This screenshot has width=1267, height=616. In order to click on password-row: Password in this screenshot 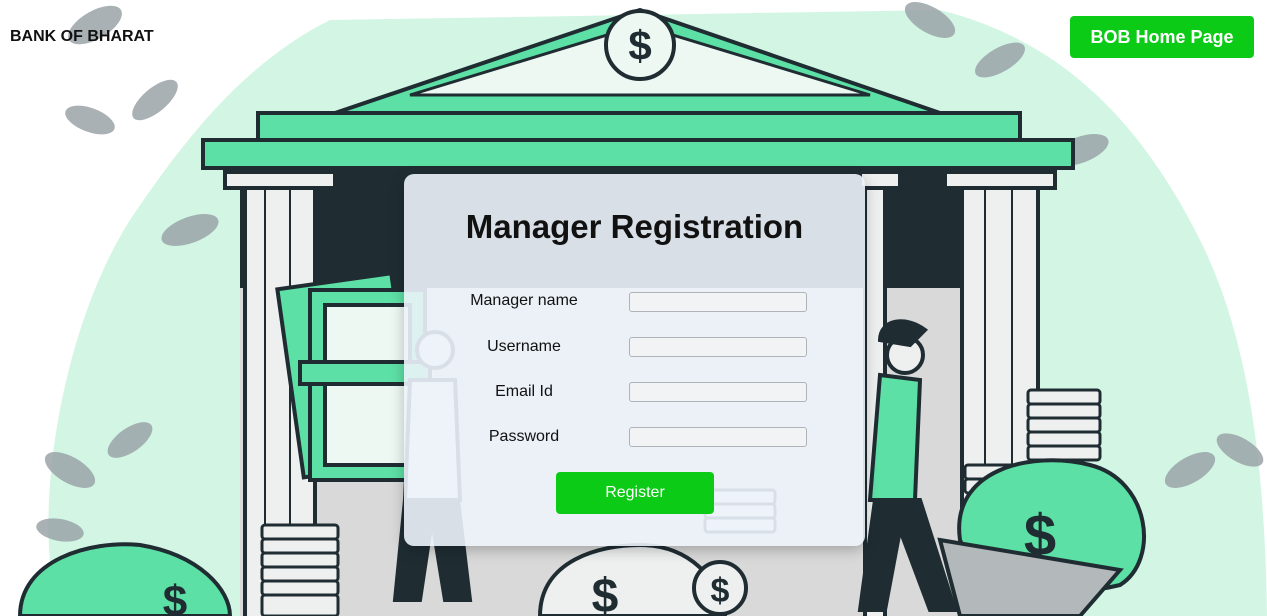, I will do `click(634, 437)`.